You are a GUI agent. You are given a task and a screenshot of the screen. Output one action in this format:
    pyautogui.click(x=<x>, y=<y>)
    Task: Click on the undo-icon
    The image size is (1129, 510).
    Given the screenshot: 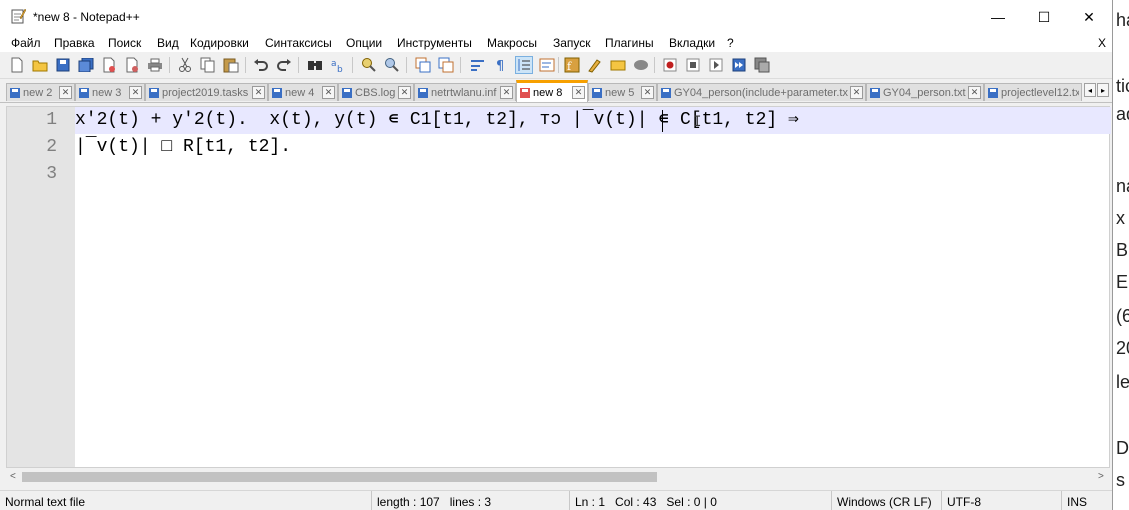 What is the action you would take?
    pyautogui.click(x=261, y=65)
    